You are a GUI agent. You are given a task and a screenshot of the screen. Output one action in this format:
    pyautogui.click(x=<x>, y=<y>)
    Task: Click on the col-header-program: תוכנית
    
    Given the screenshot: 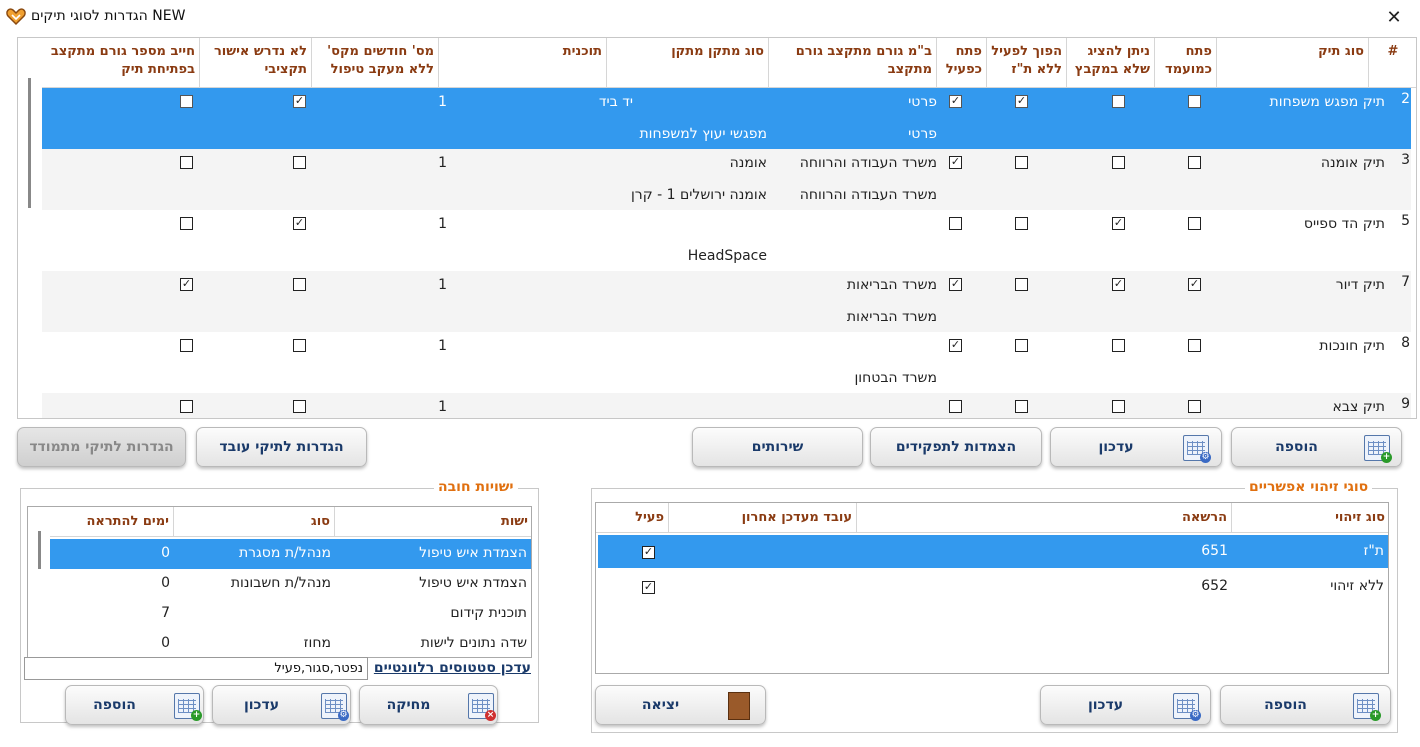 What is the action you would take?
    pyautogui.click(x=523, y=63)
    